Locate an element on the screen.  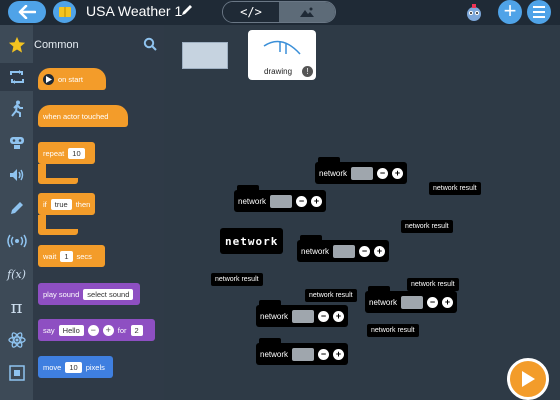
arrow-left-icon is located at coordinates (27, 12).